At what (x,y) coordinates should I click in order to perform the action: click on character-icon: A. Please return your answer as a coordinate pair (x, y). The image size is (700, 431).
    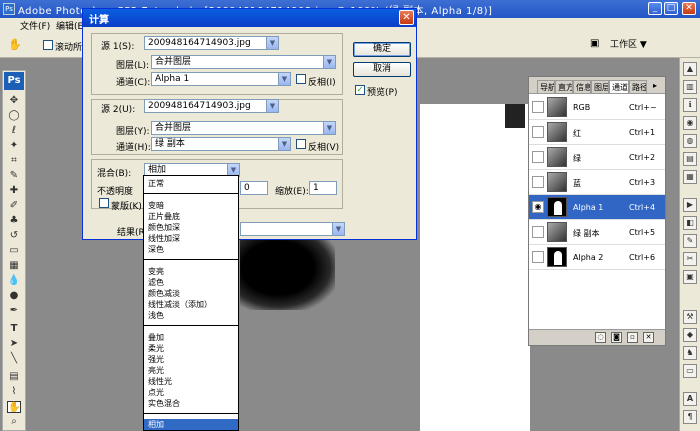
    Looking at the image, I should click on (690, 399).